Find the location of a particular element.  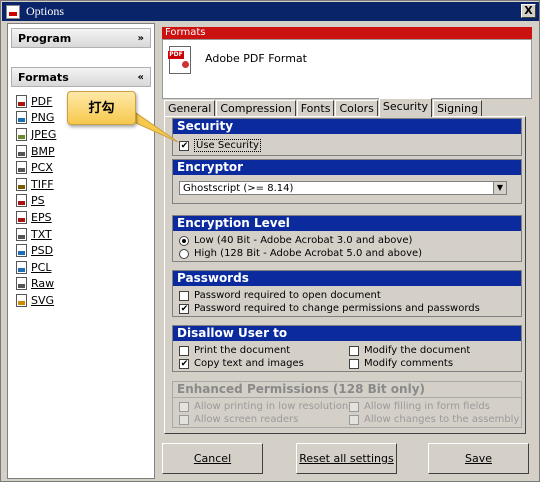

callout-pointer is located at coordinates (157, 127).